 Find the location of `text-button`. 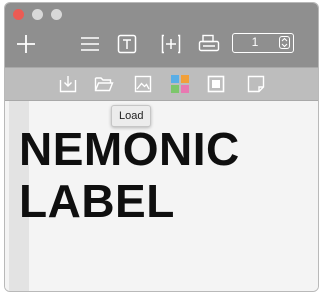

text-button is located at coordinates (127, 44).